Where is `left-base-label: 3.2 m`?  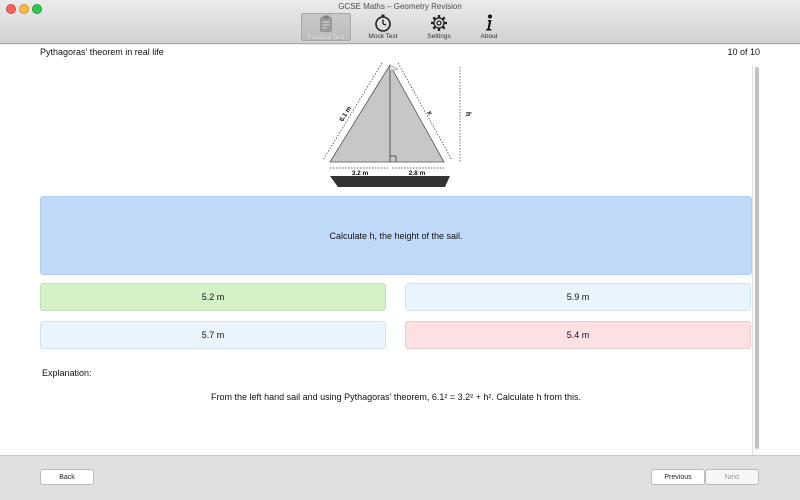
left-base-label: 3.2 m is located at coordinates (360, 173).